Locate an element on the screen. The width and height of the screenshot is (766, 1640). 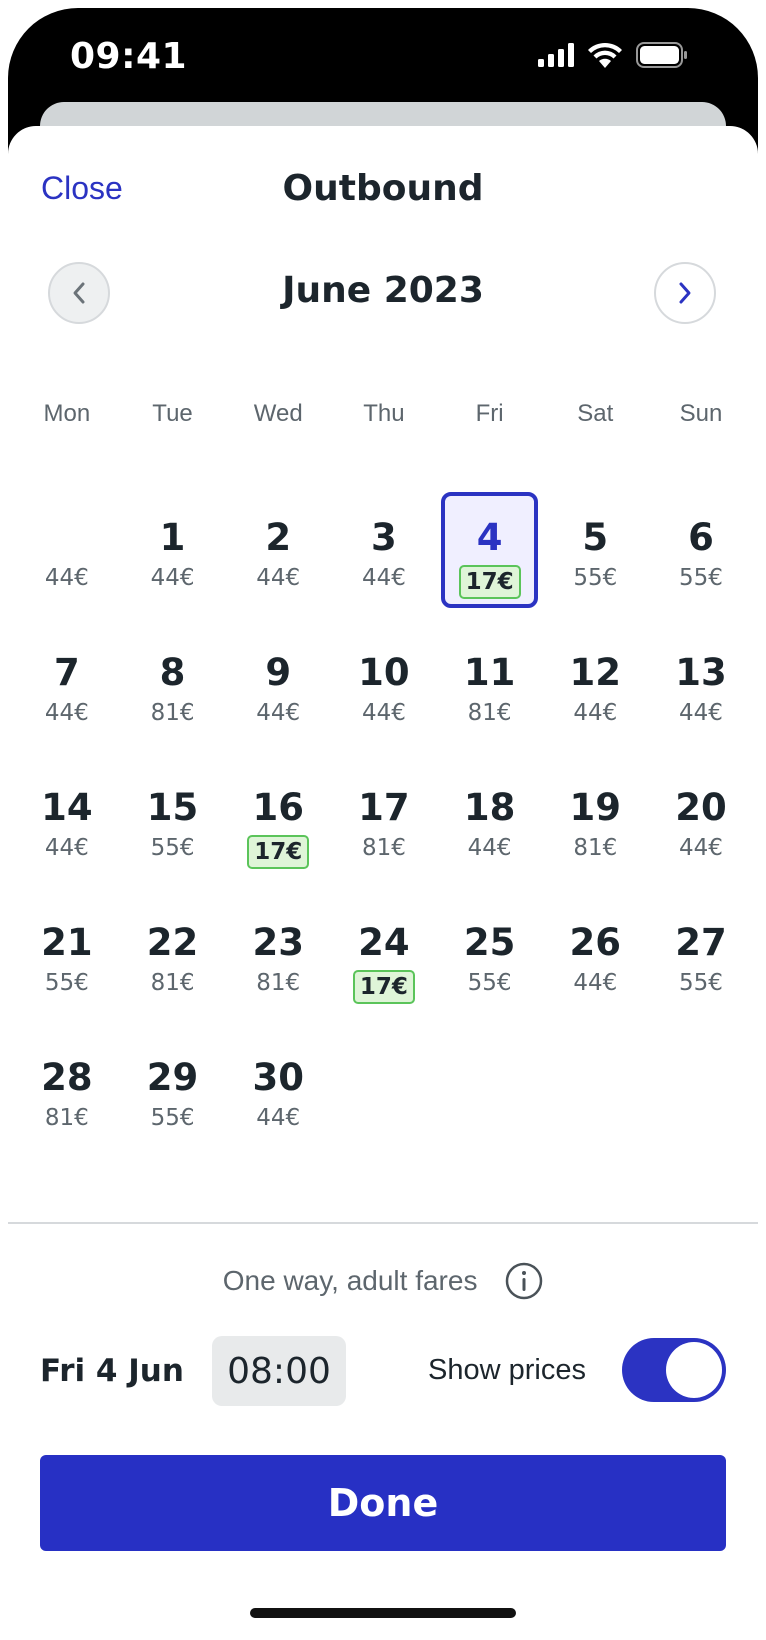
day-number: 21 is located at coordinates (67, 942).